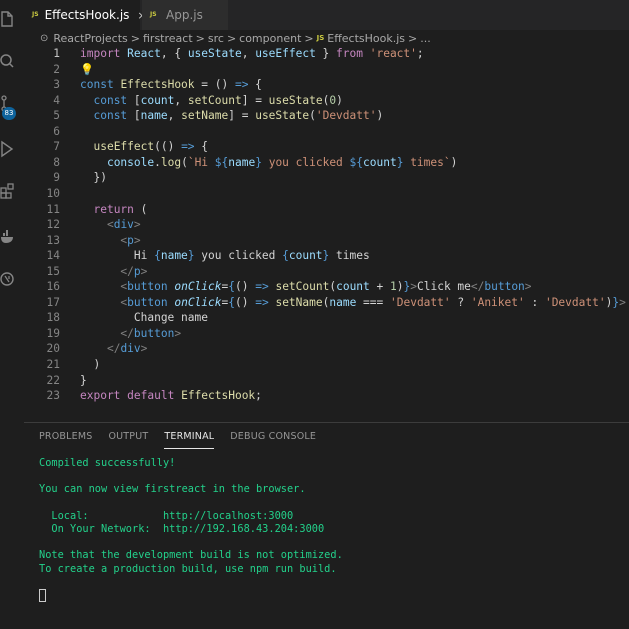  I want to click on code-text: export default EffectsHook;, so click(171, 396).